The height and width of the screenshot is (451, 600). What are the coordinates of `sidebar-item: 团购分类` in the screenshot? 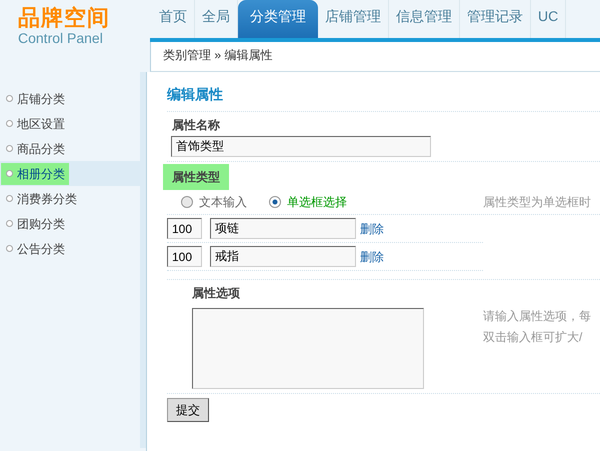 It's located at (35, 223).